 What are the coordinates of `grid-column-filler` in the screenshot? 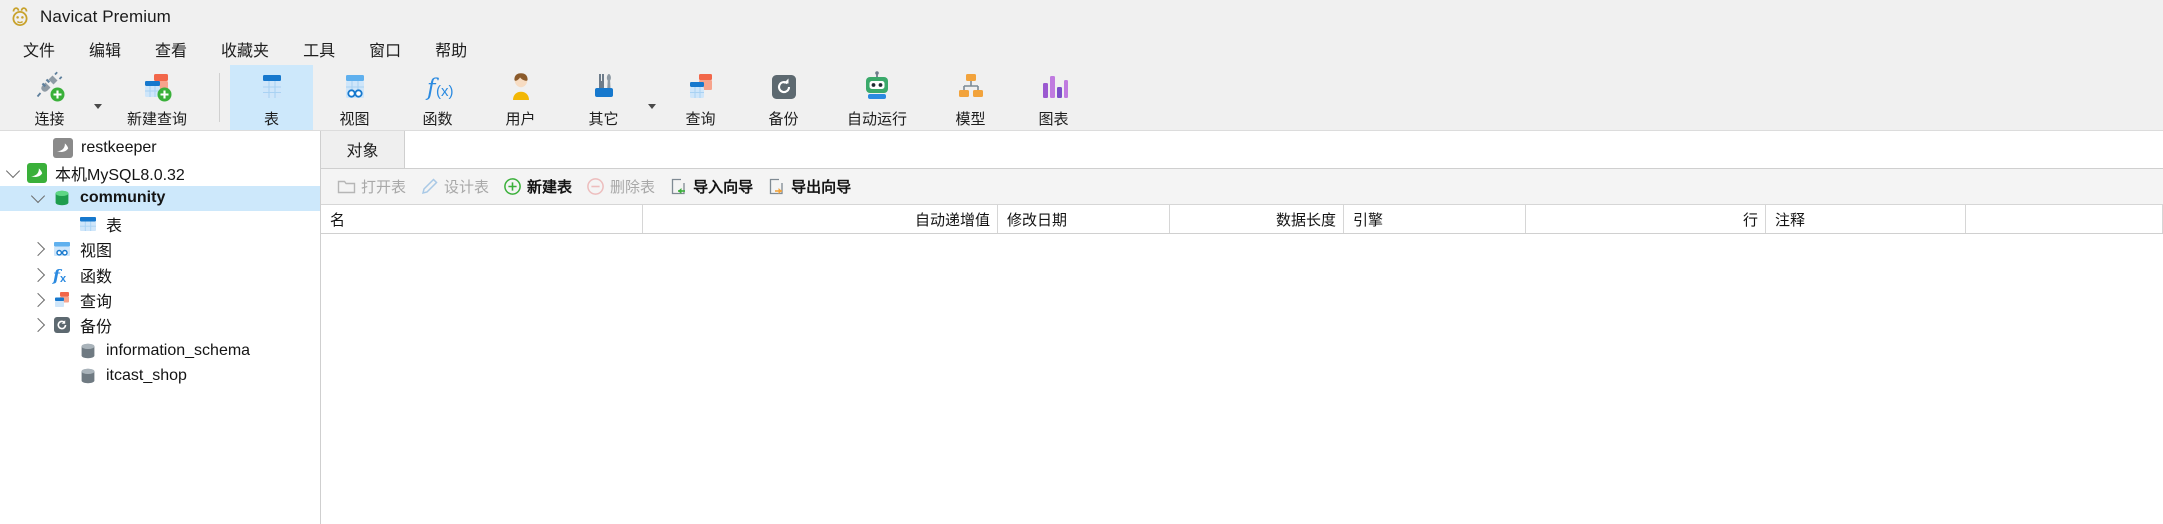 It's located at (2064, 219).